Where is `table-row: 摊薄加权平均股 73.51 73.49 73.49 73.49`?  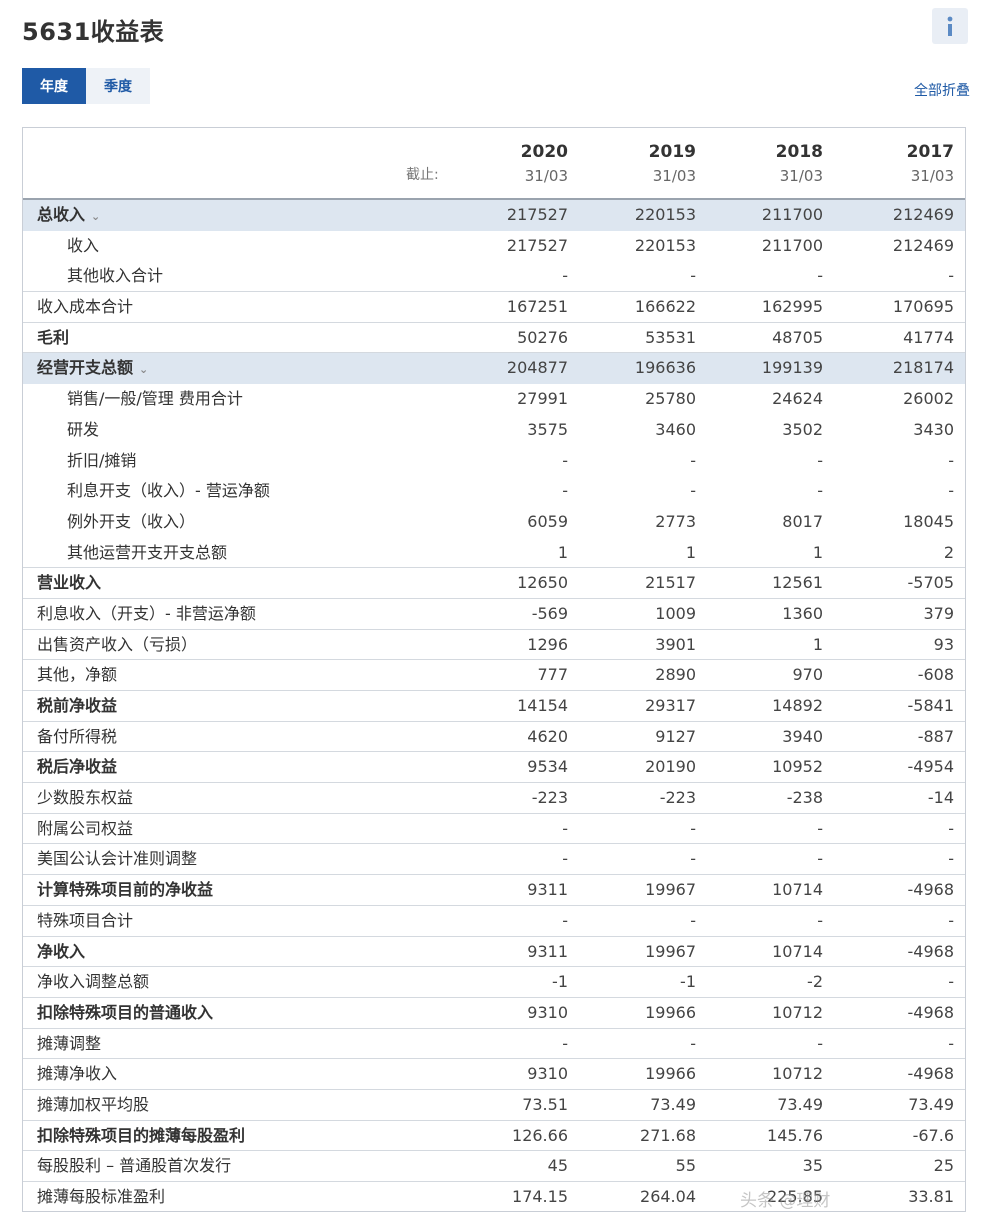
table-row: 摊薄加权平均股 73.51 73.49 73.49 73.49 is located at coordinates (494, 1105).